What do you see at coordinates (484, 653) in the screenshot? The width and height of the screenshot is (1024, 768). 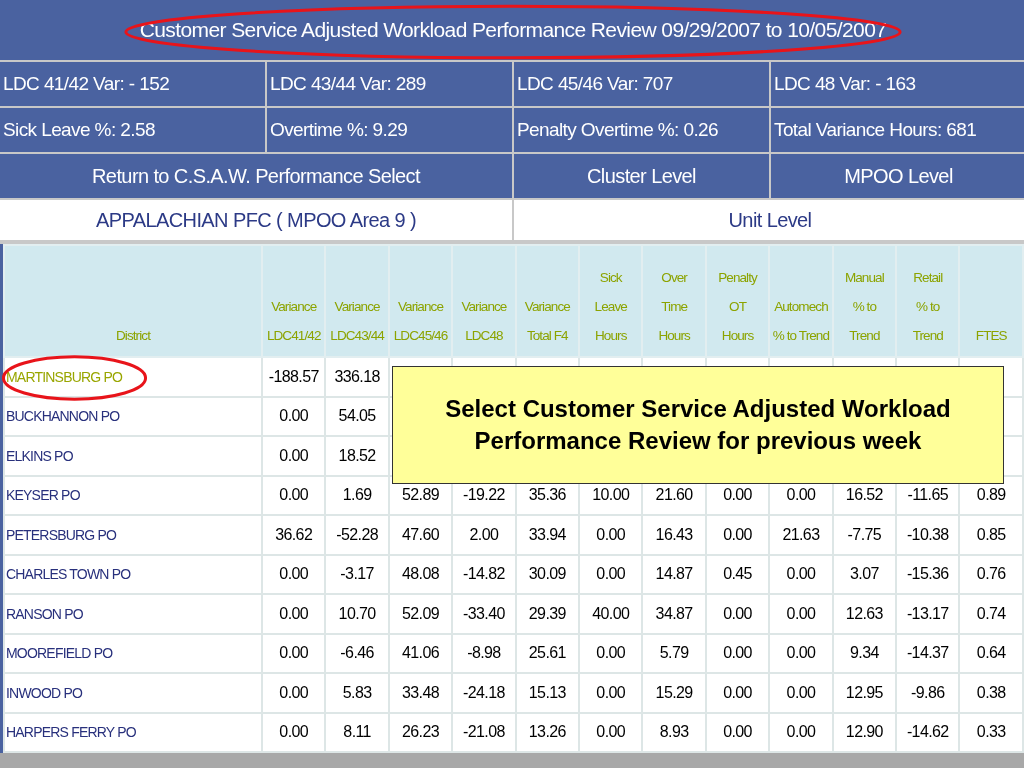 I see `table-cell: -8.98` at bounding box center [484, 653].